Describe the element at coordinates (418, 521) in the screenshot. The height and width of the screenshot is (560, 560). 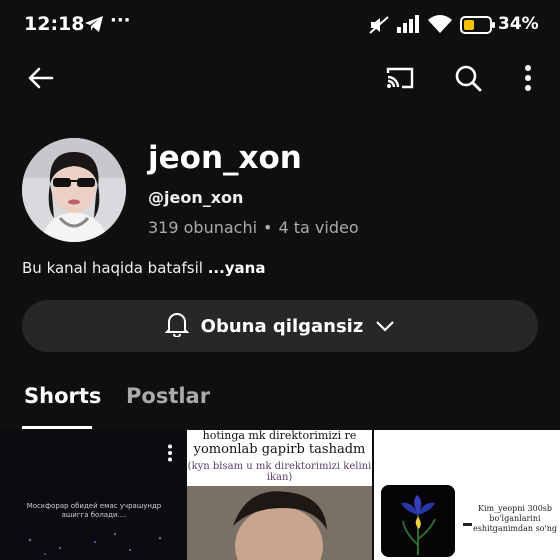
I see `short-image` at that location.